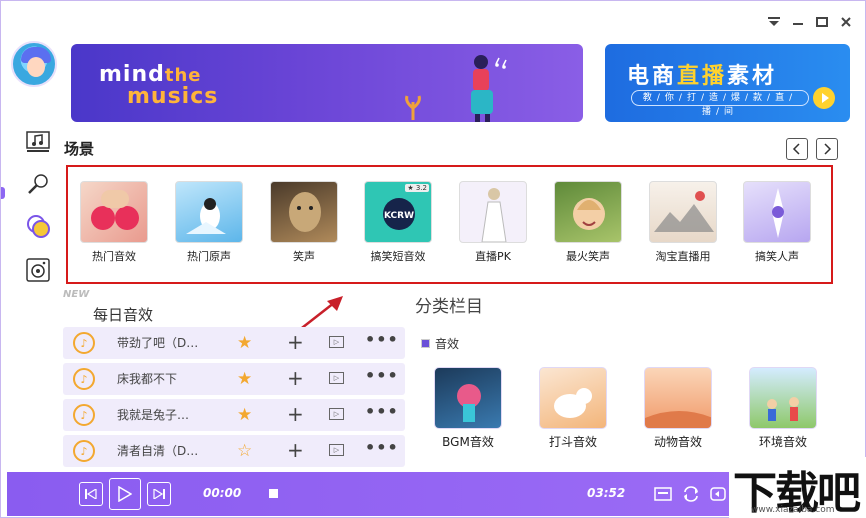 This screenshot has width=866, height=518. I want to click on new-tag: NEW, so click(76, 294).